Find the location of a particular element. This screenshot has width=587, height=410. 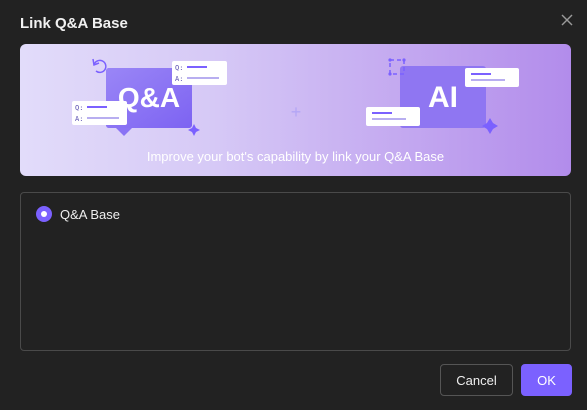

close-icon is located at coordinates (567, 20).